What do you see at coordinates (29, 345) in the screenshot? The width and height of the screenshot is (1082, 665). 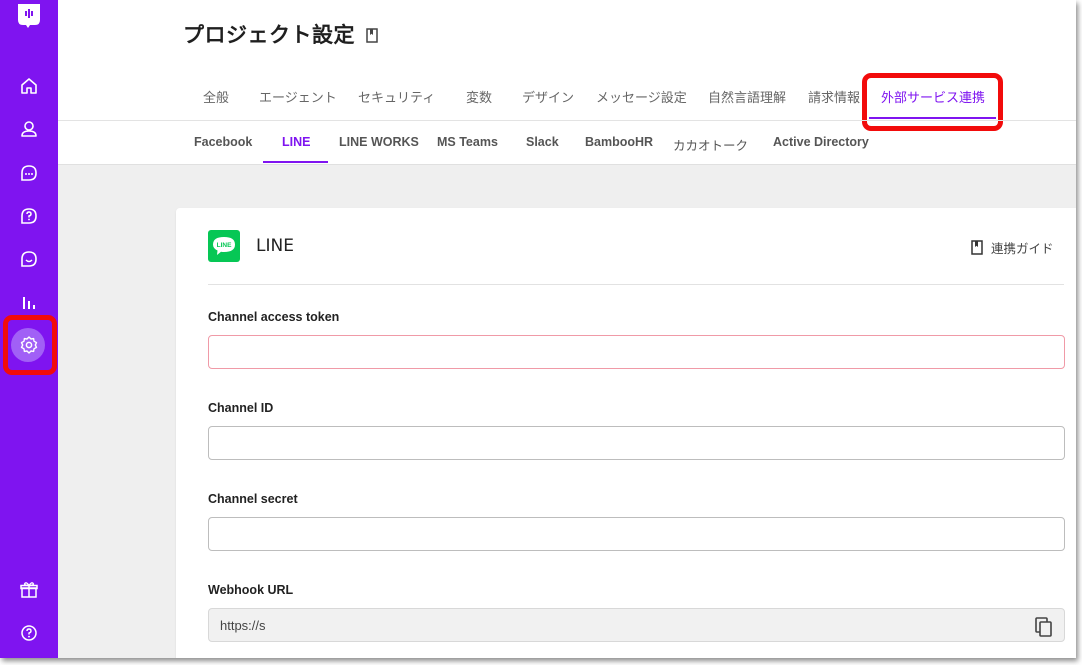 I see `settings-icon` at bounding box center [29, 345].